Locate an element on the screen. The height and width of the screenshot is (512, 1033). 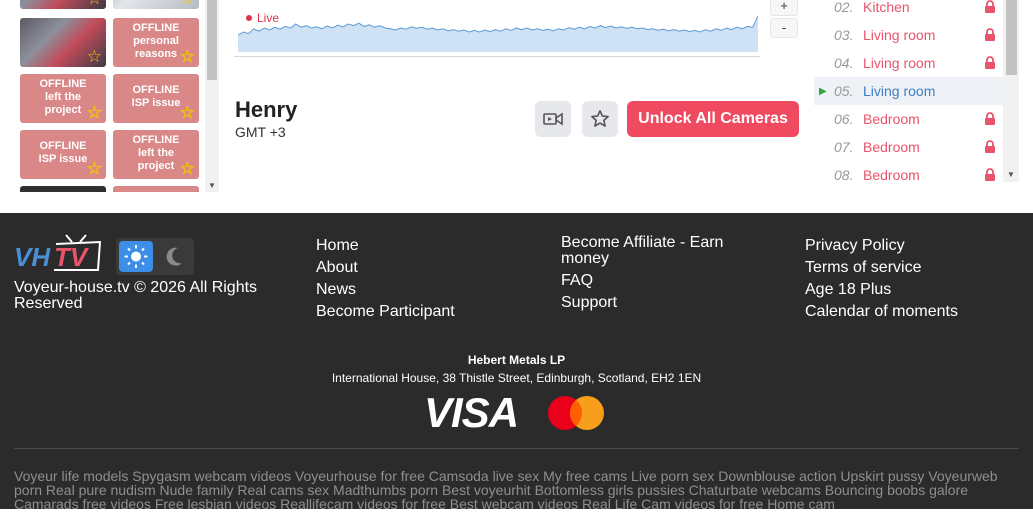
light-theme-button is located at coordinates (136, 256).